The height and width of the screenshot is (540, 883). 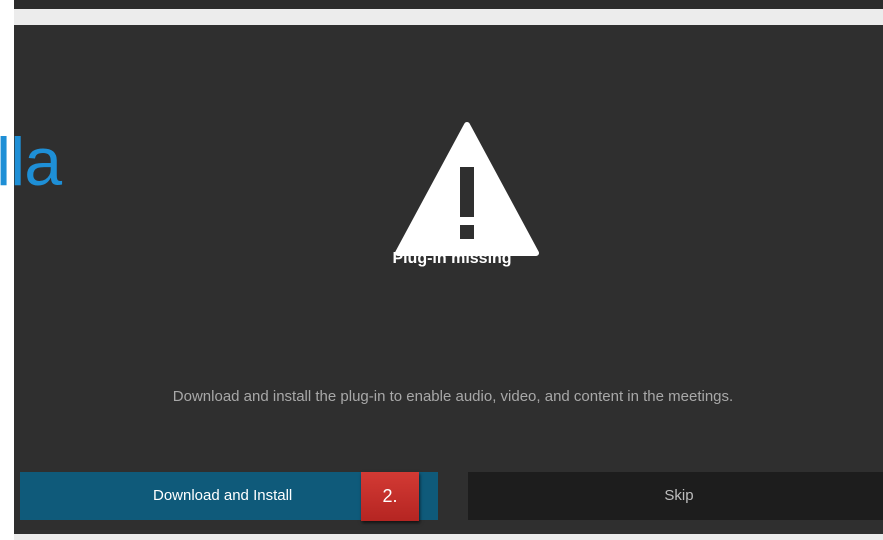 I want to click on left-margin, so click(x=7, y=270).